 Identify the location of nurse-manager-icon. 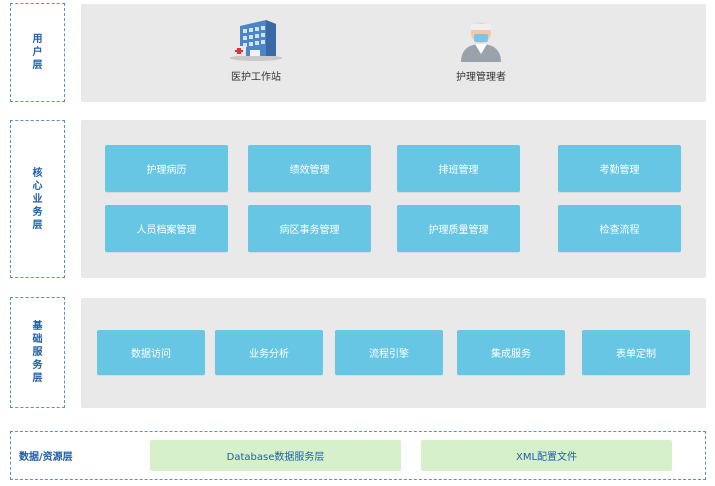
(481, 41).